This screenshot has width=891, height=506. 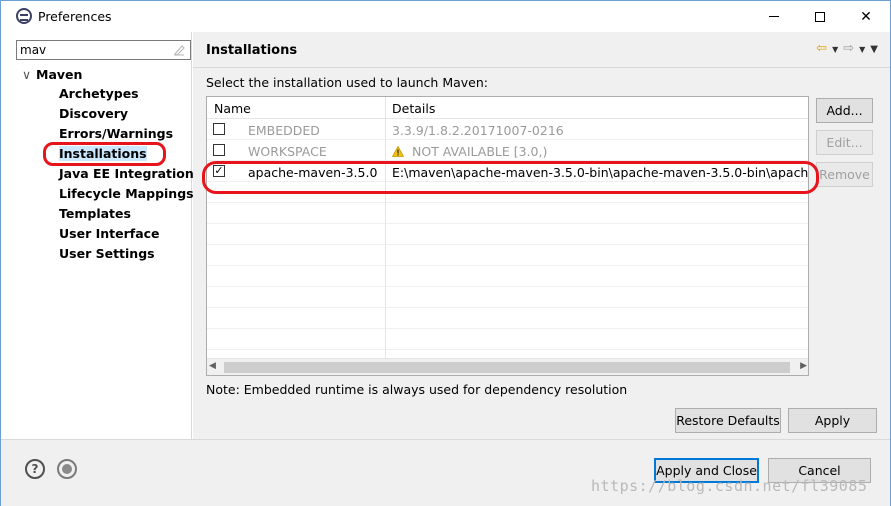 I want to click on warning-icon, so click(x=398, y=151).